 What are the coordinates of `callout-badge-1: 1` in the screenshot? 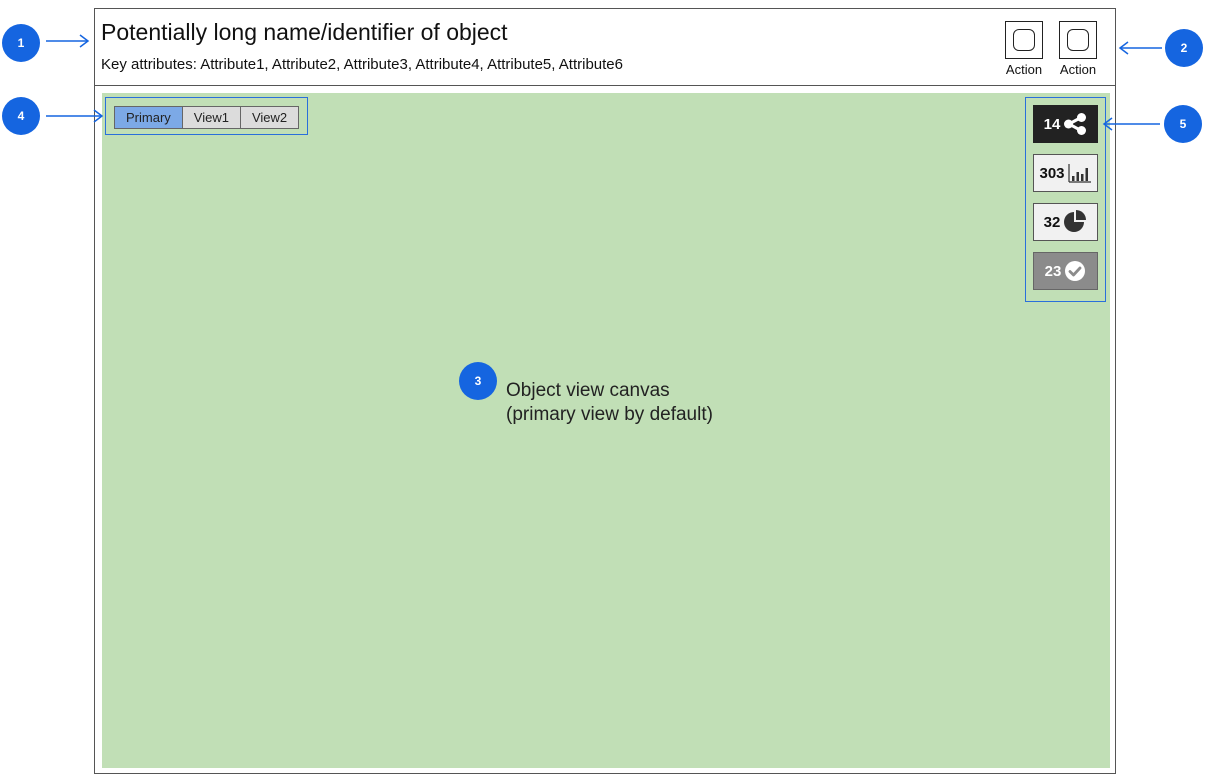 It's located at (21, 43).